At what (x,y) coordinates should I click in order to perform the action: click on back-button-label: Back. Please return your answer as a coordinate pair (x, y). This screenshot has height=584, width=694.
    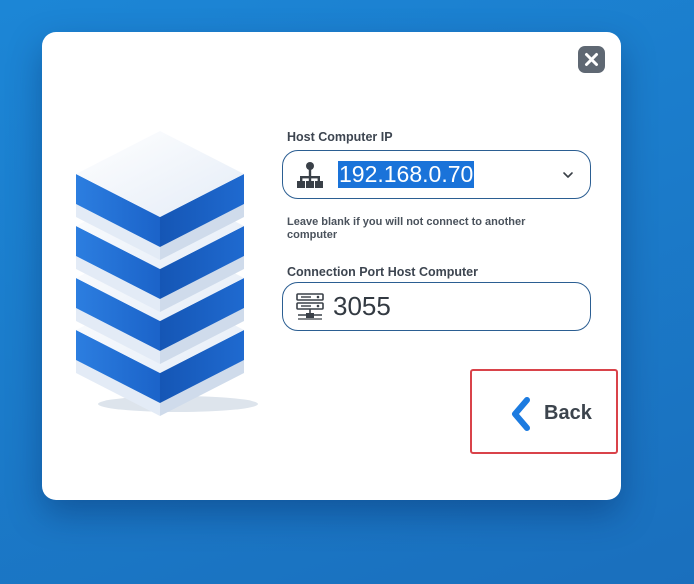
    Looking at the image, I should click on (568, 413).